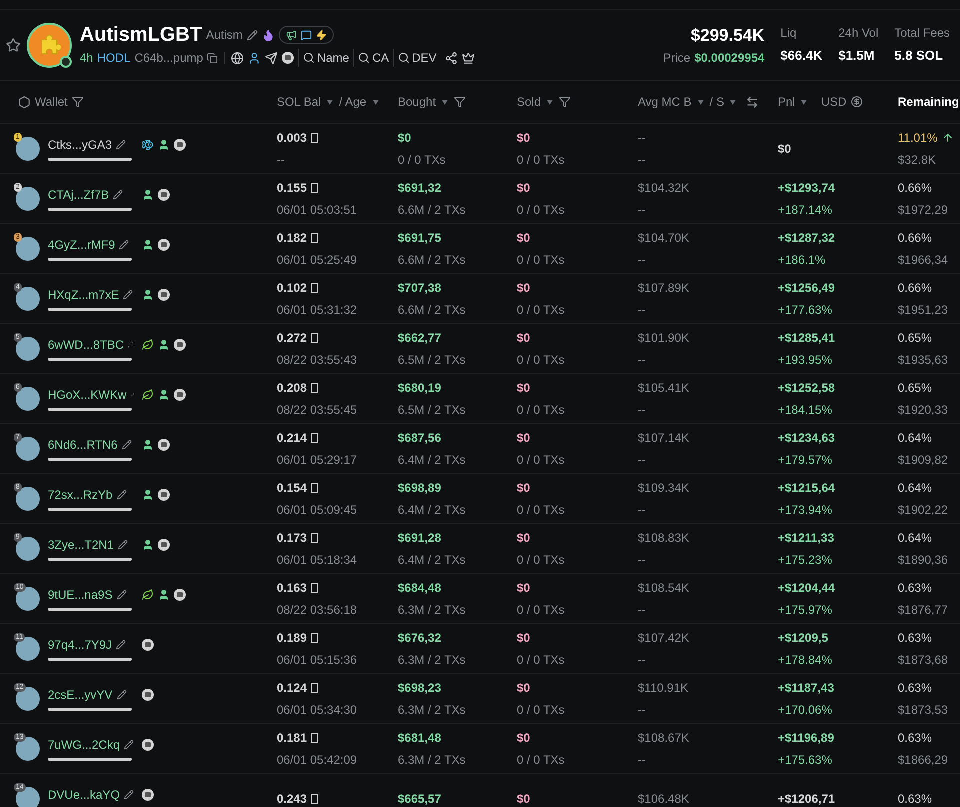 This screenshot has width=960, height=807. Describe the element at coordinates (806, 660) in the screenshot. I see `pnl-percent: +178.84%` at that location.